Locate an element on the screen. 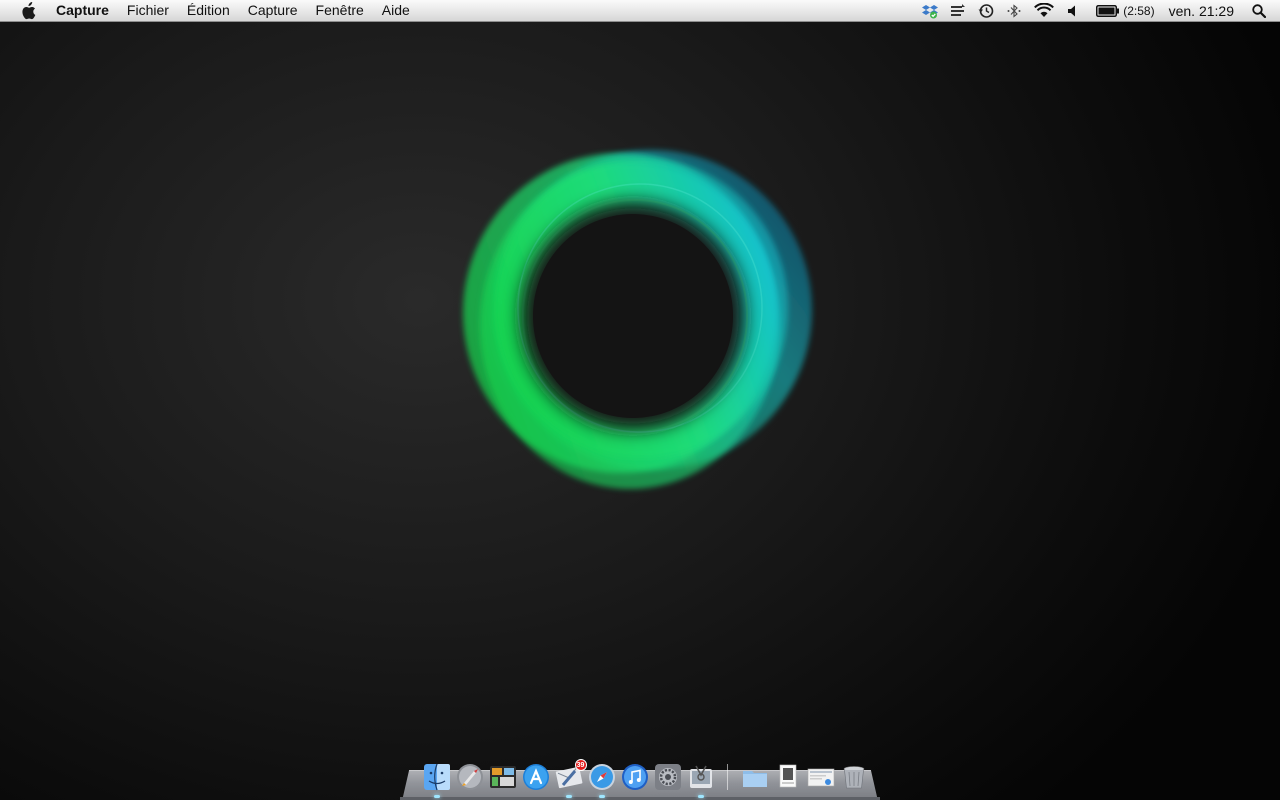 The width and height of the screenshot is (1280, 800). menu-capture: Capture is located at coordinates (273, 10).